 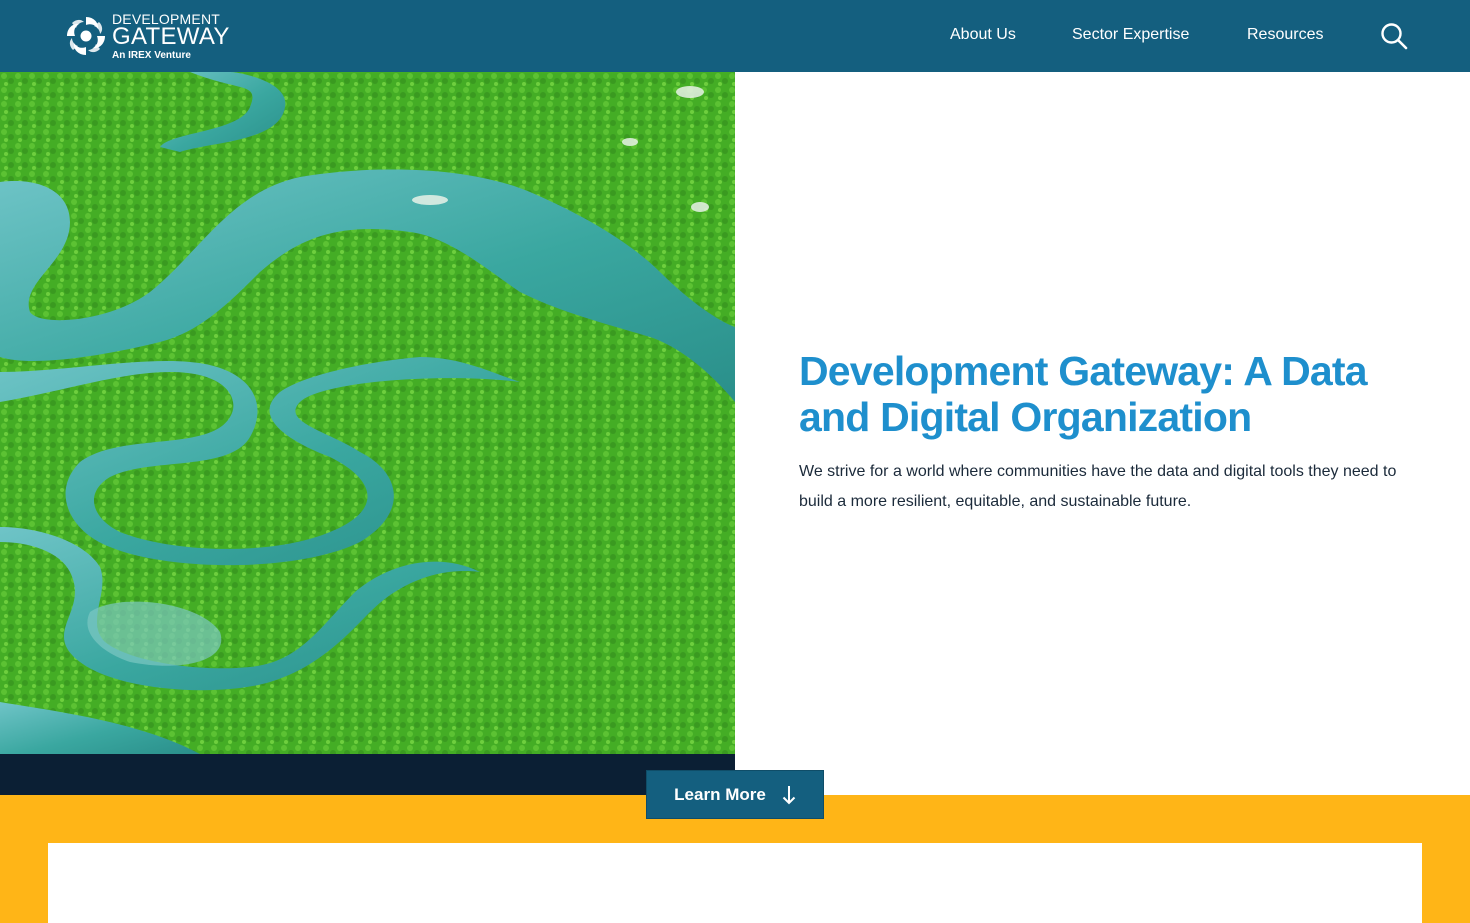 I want to click on logo-line-gateway: GATEWAY, so click(x=171, y=36).